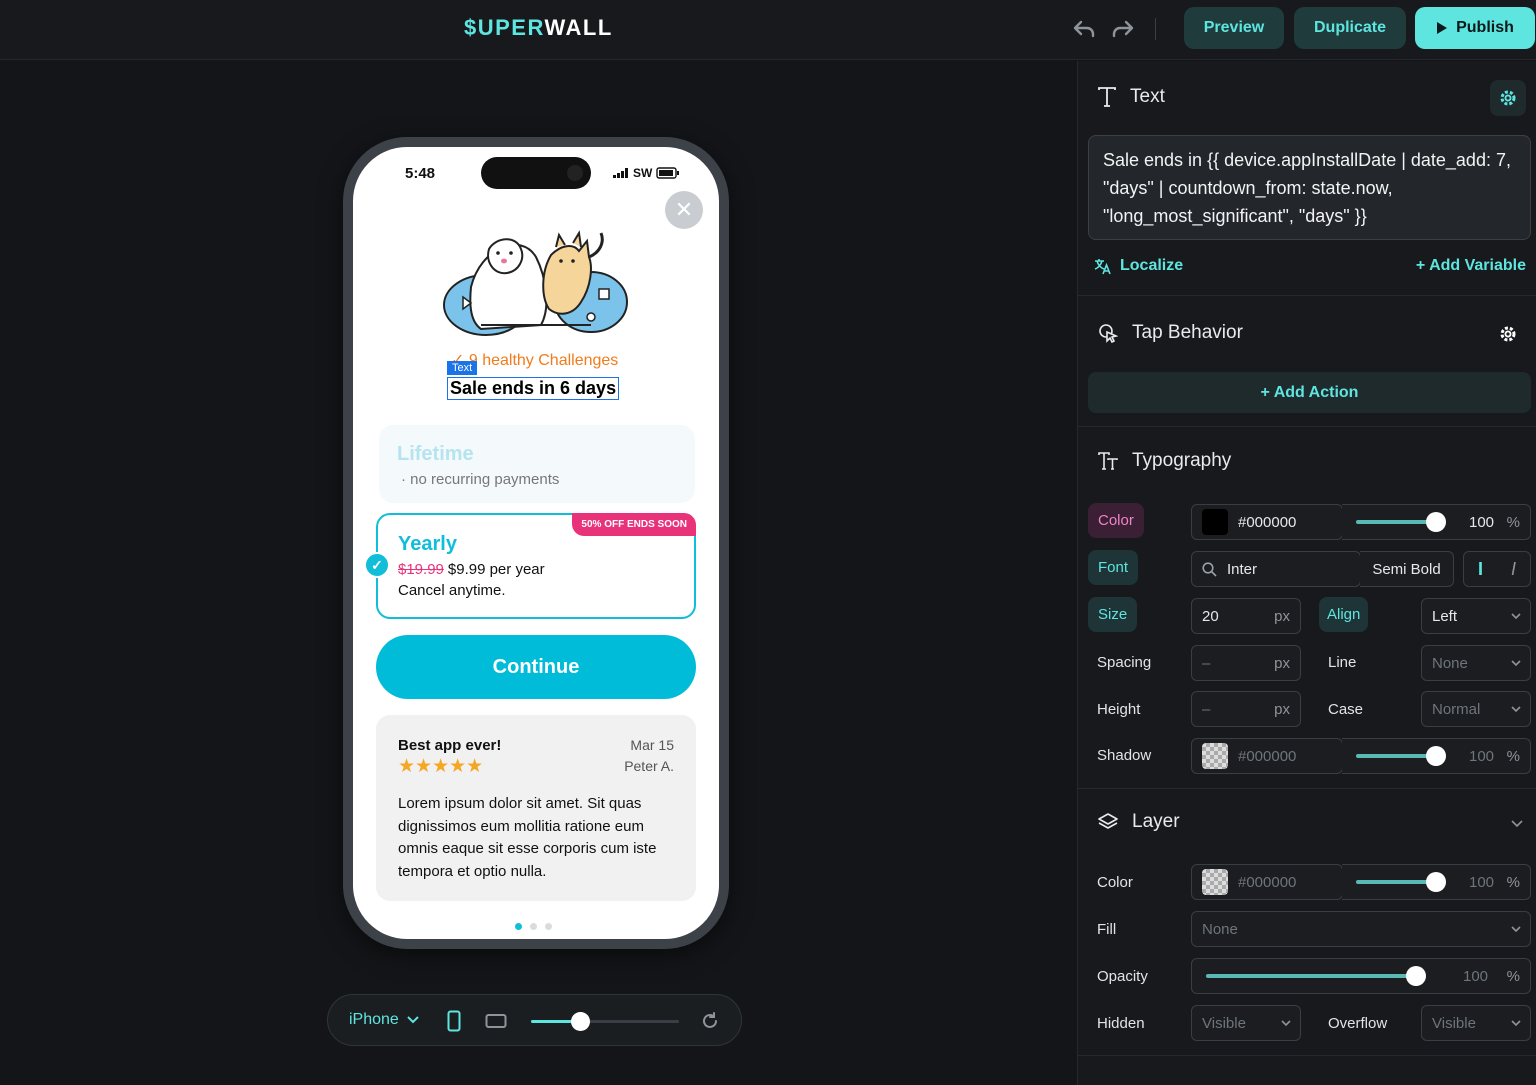  I want to click on typography-color-label: Color, so click(1116, 520).